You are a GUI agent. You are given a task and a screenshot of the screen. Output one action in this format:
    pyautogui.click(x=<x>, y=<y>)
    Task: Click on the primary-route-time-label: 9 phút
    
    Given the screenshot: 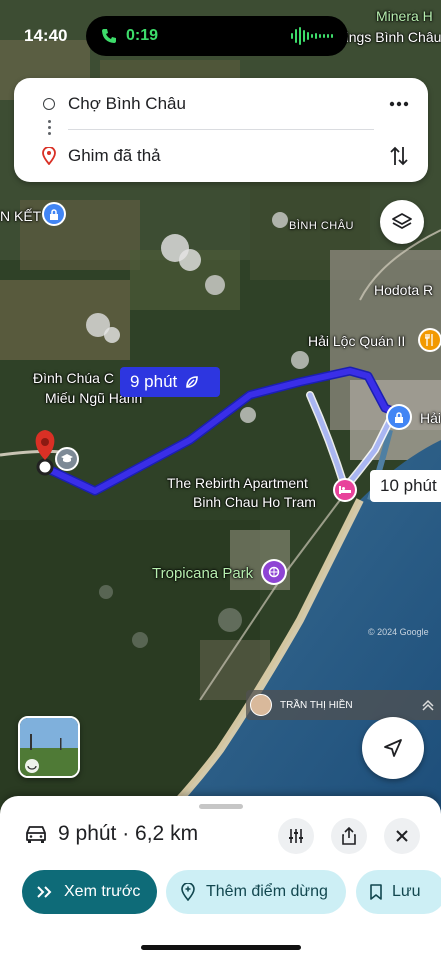 What is the action you would take?
    pyautogui.click(x=154, y=381)
    